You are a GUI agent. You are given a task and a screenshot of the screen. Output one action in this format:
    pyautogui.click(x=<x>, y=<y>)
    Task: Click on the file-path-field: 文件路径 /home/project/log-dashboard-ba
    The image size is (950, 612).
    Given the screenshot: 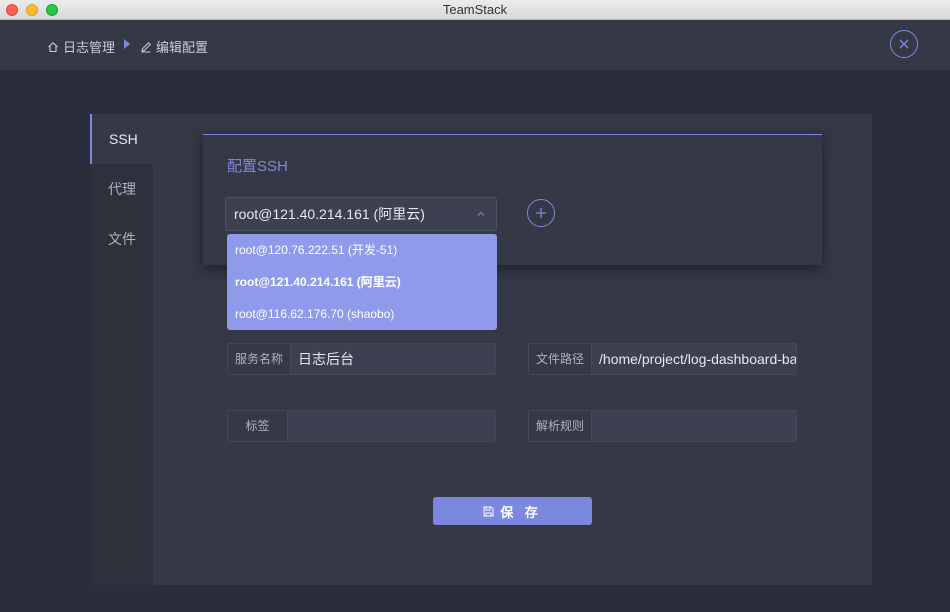 What is the action you would take?
    pyautogui.click(x=662, y=359)
    